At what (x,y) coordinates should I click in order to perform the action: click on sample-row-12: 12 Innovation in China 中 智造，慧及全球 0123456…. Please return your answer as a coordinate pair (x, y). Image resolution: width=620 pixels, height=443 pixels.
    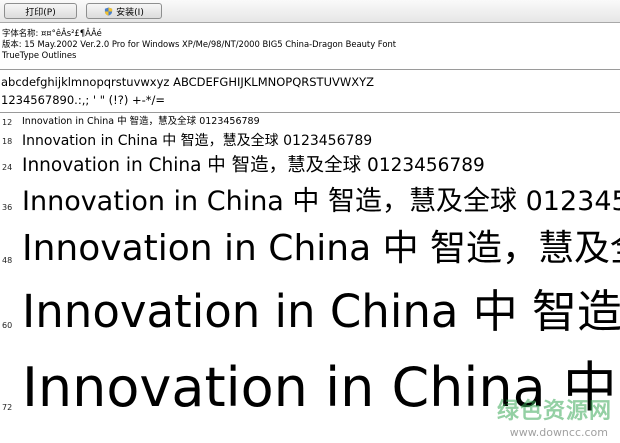
    Looking at the image, I should click on (310, 122).